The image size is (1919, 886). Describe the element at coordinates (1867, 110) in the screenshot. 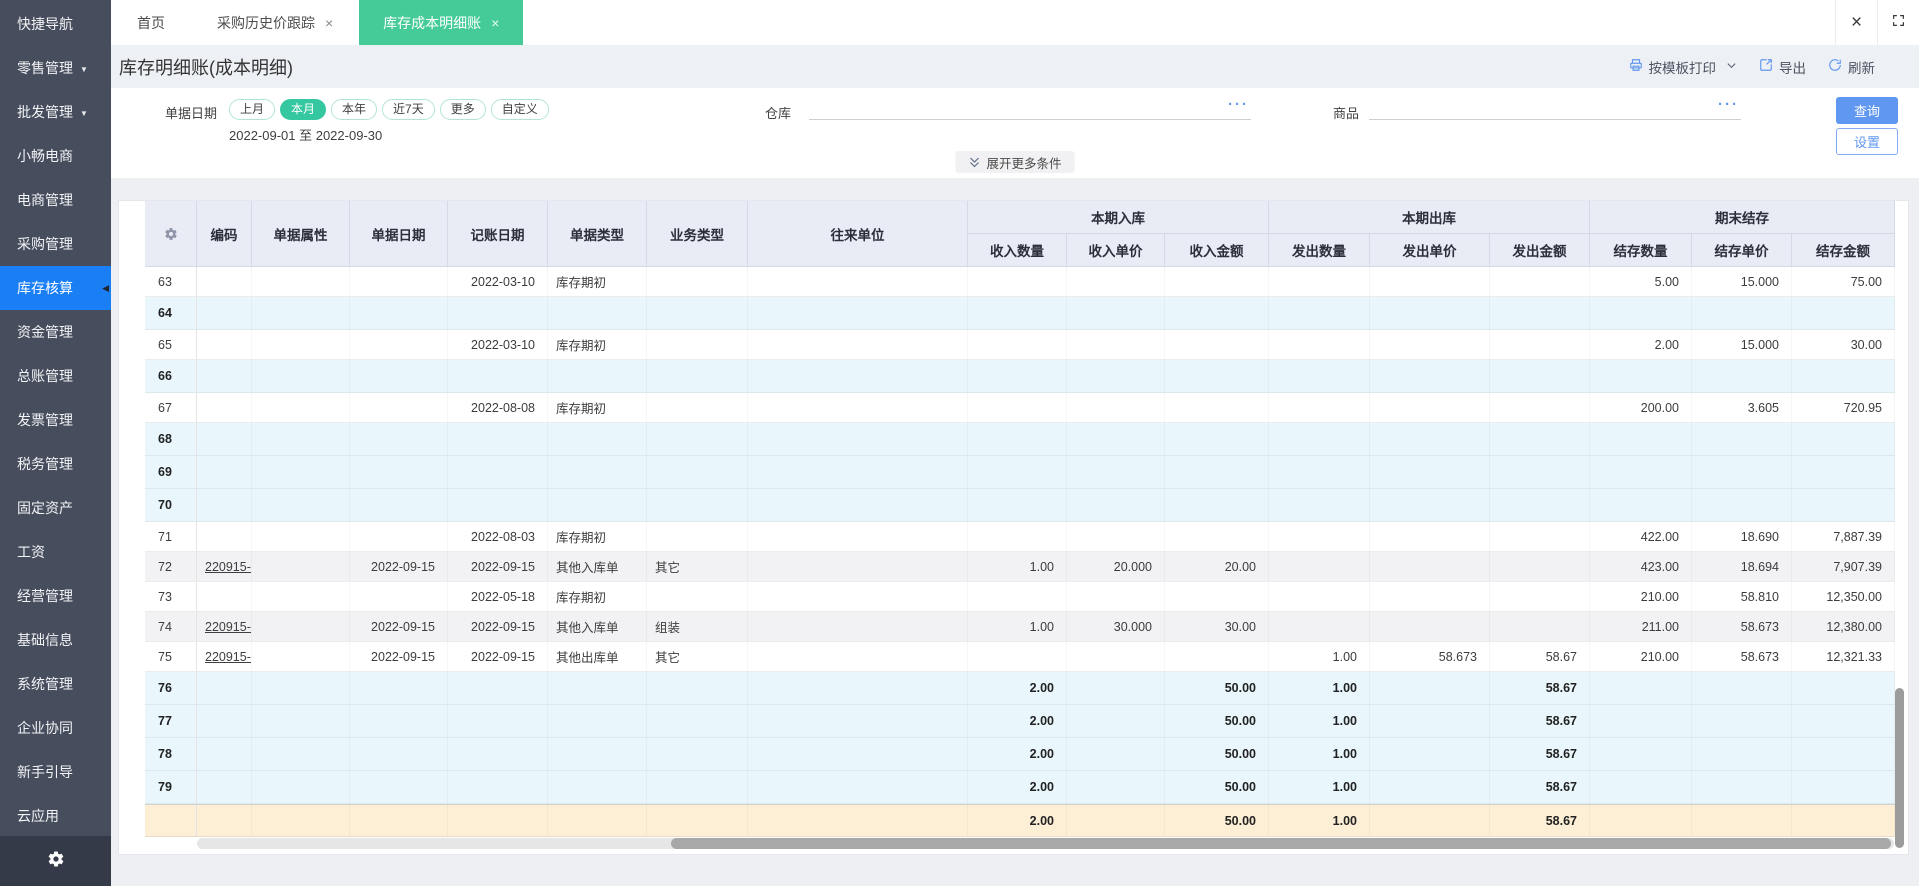

I see `query-button: 查询` at that location.